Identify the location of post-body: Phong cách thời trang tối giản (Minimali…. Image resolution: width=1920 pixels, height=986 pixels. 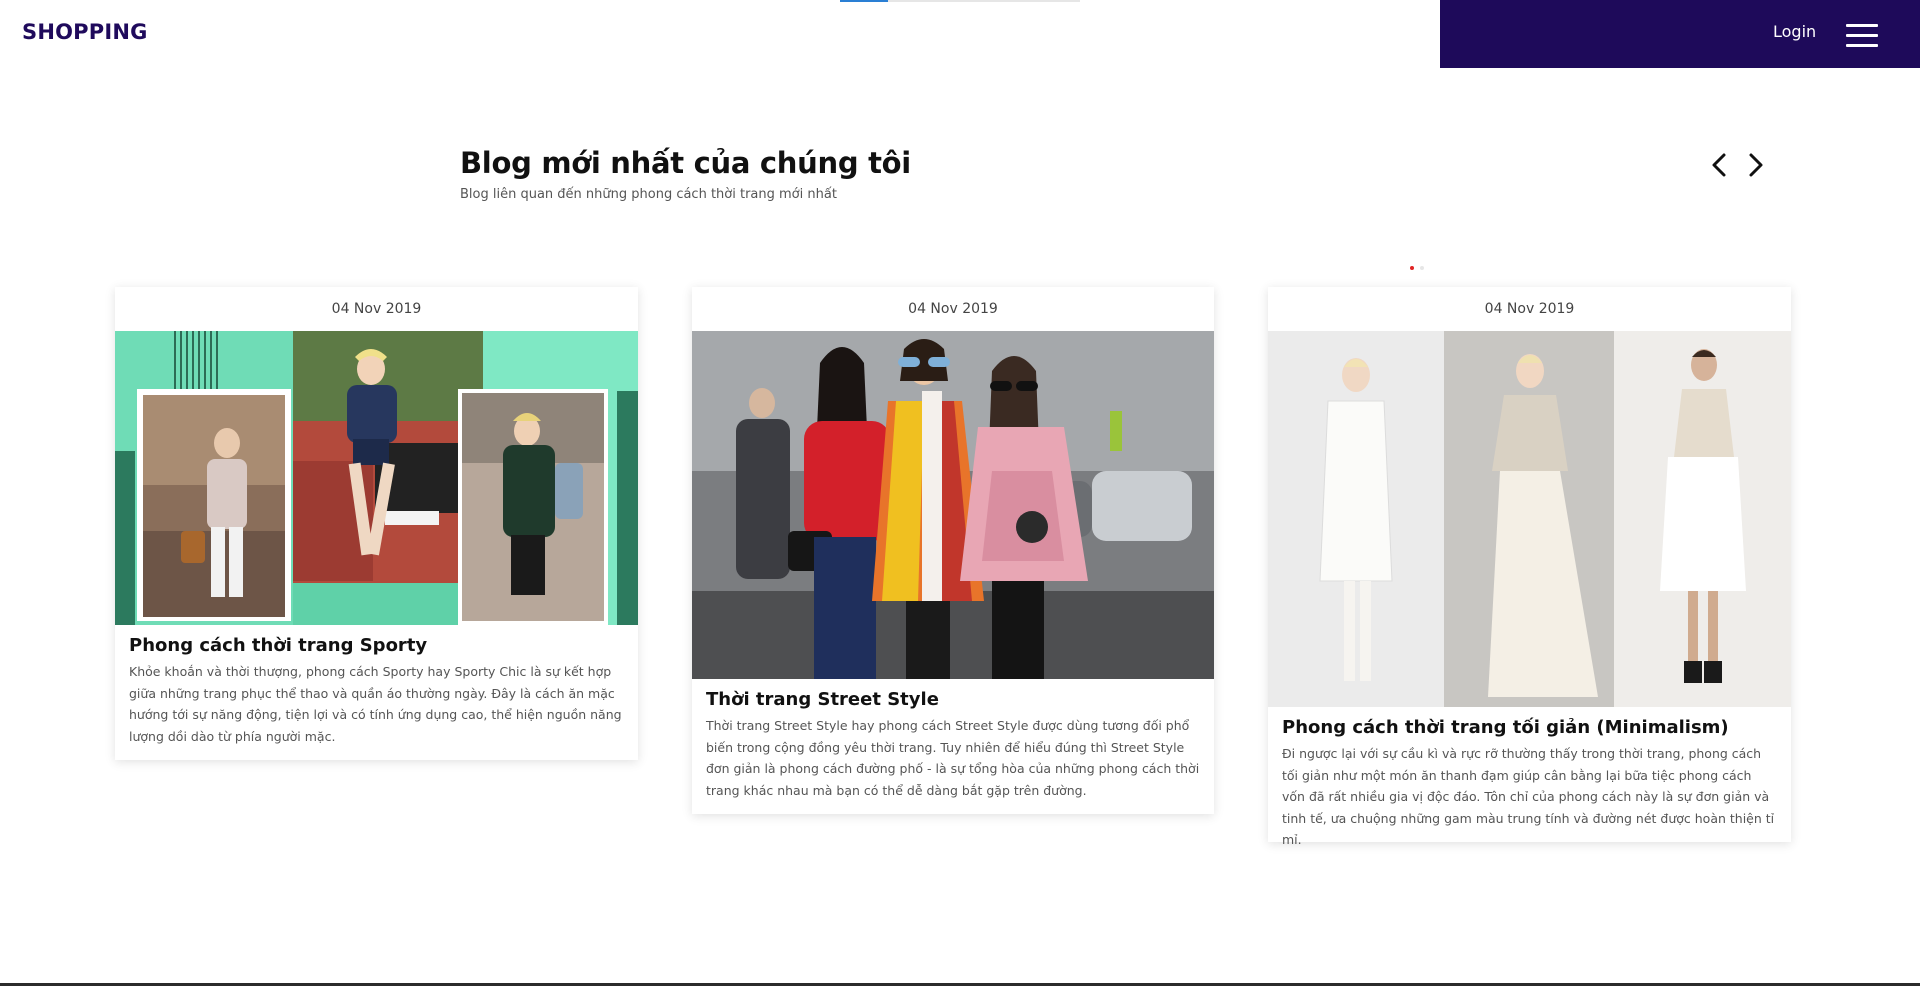
(1529, 786).